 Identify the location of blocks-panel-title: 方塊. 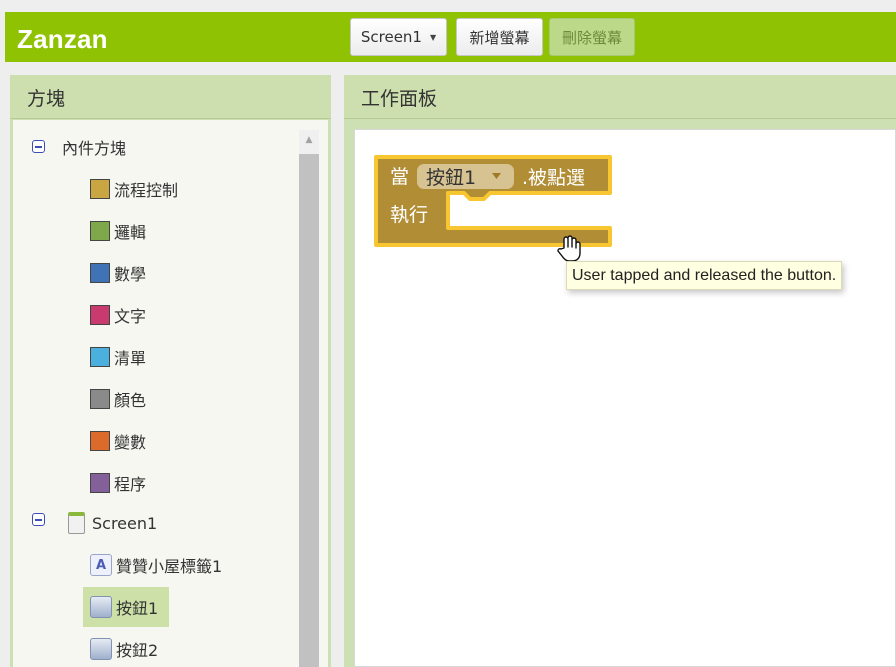
(170, 97).